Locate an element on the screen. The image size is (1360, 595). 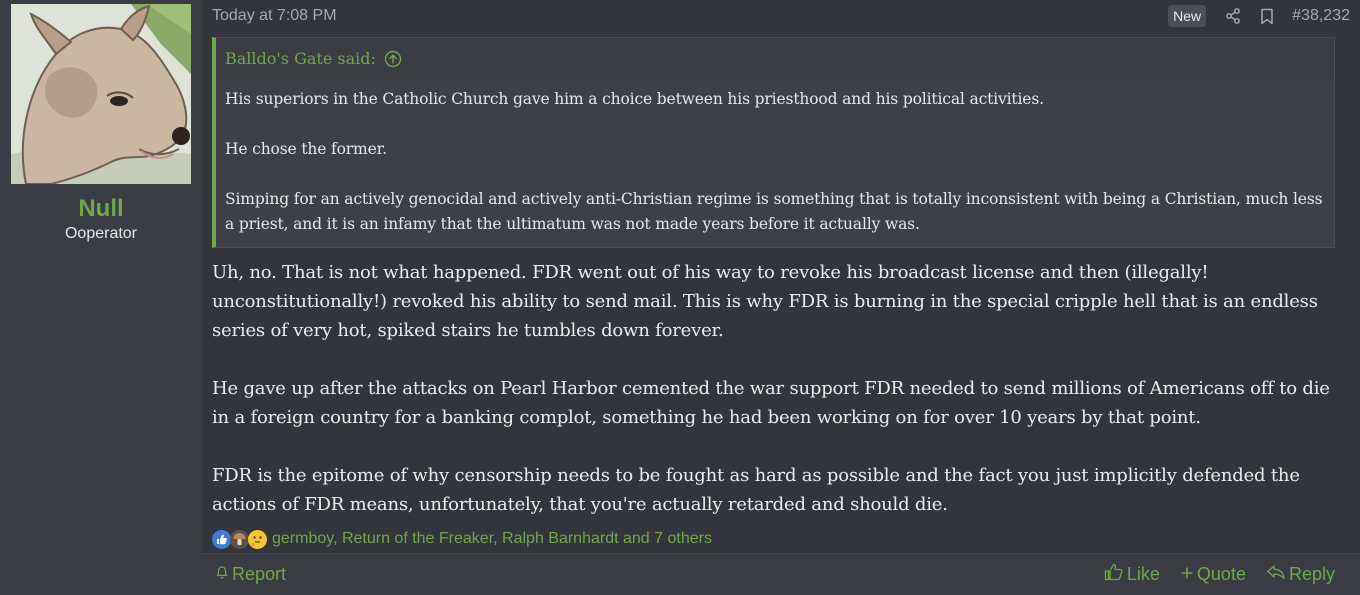
reply-label: Reply is located at coordinates (1311, 574).